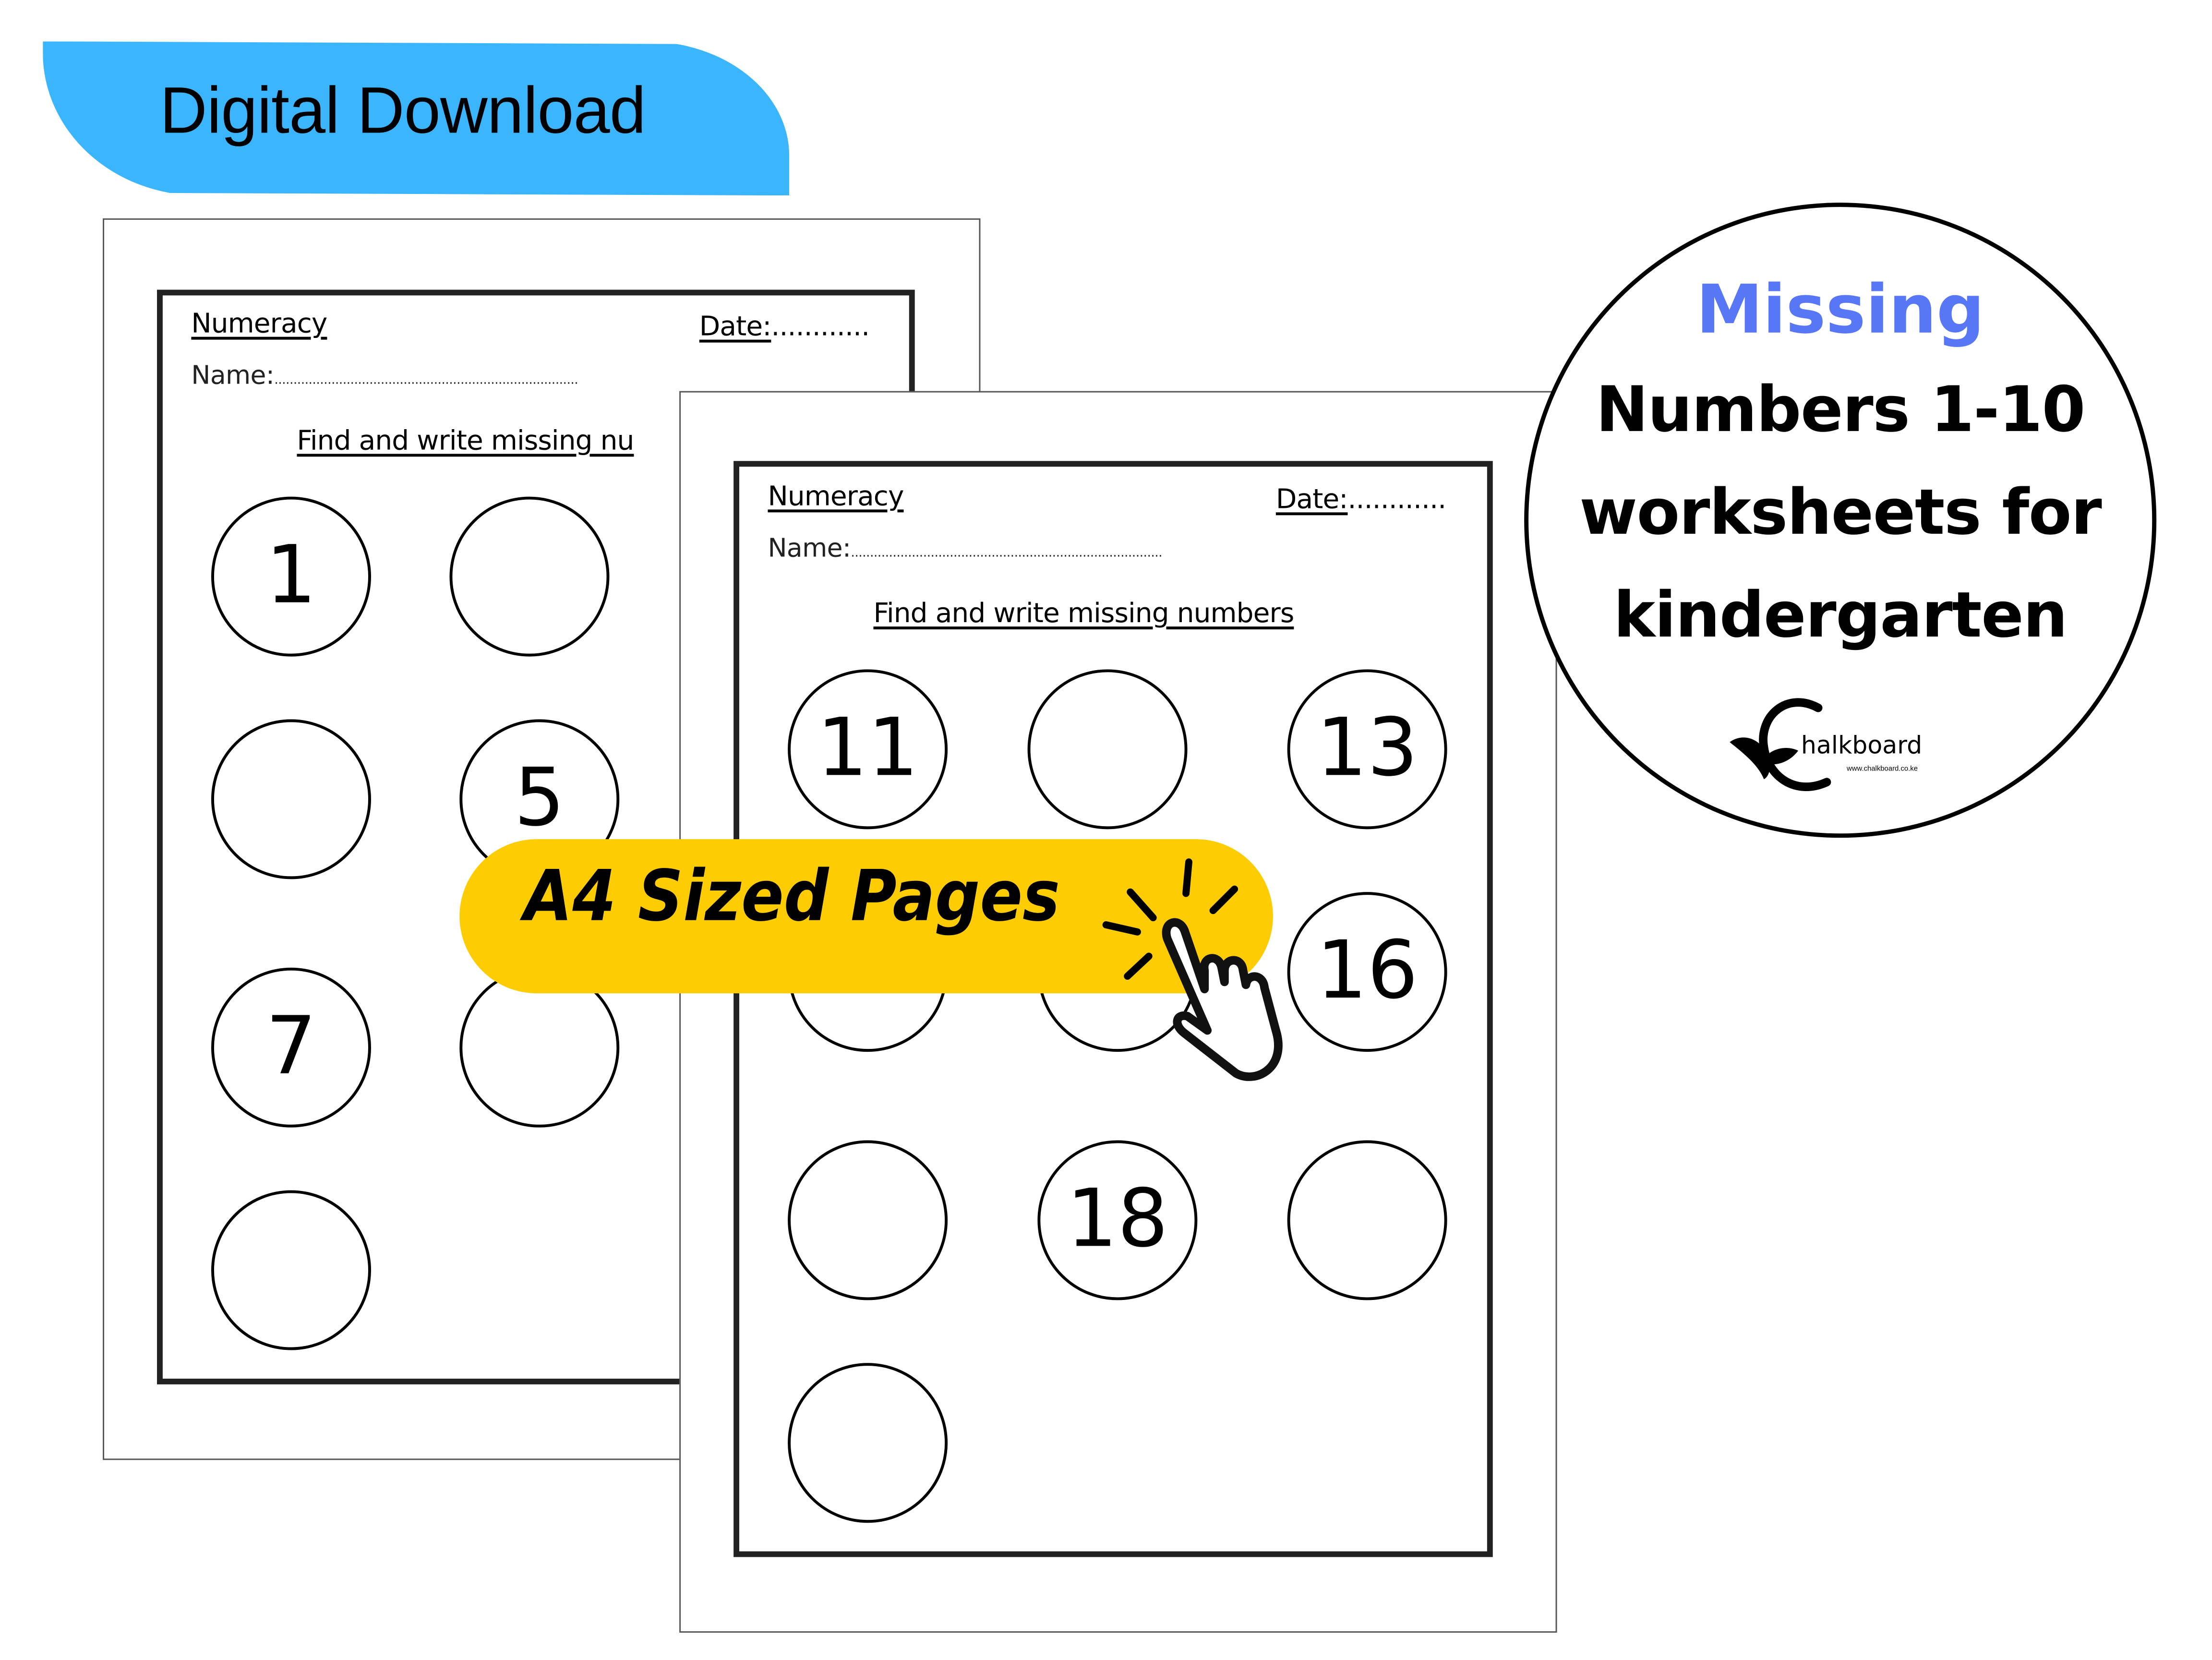 This screenshot has width=2212, height=1660. Describe the element at coordinates (1840, 513) in the screenshot. I see `badge-line-2: worksheets for` at that location.